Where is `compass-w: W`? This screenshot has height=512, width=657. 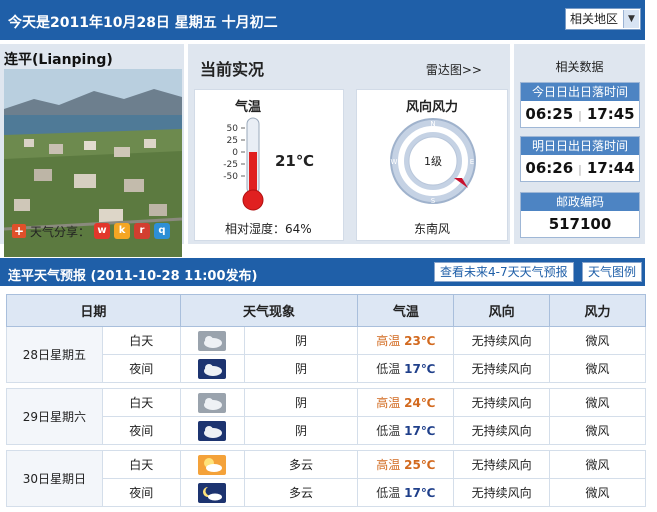
compass-w: W is located at coordinates (394, 162).